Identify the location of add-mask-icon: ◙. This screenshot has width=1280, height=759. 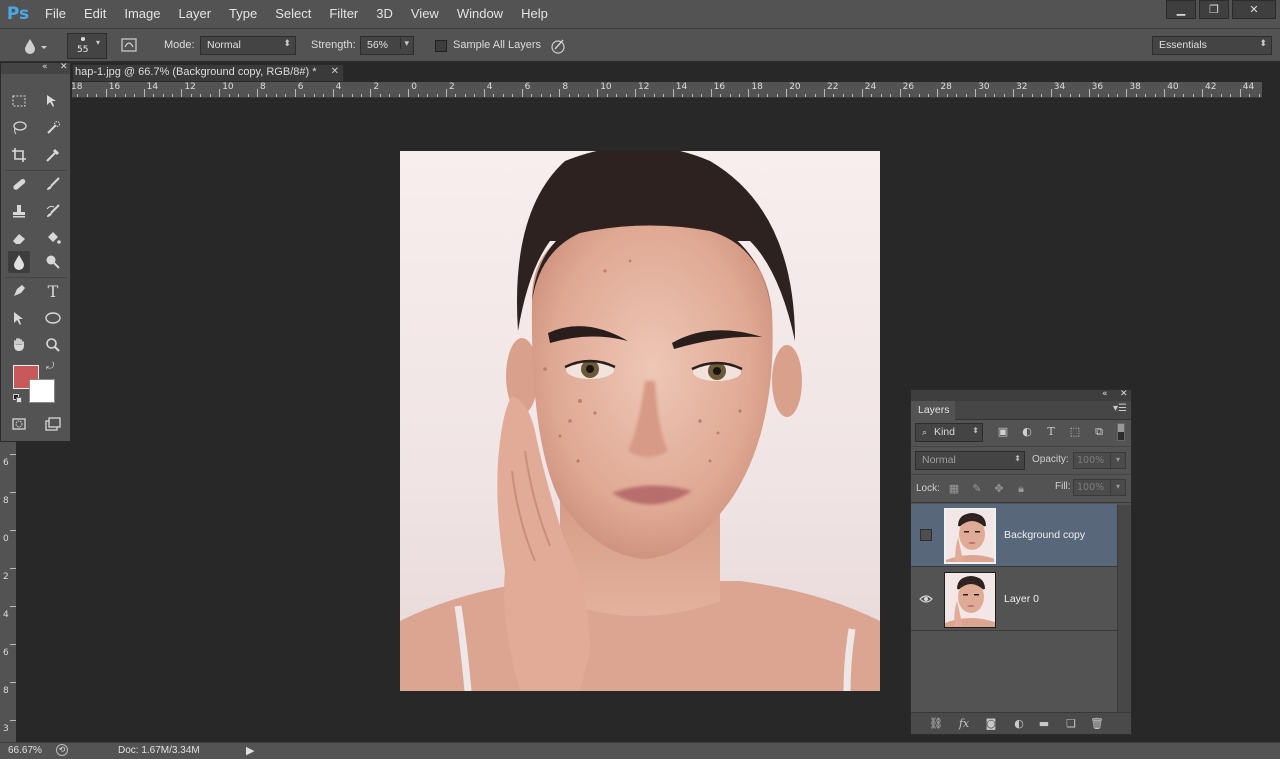
(991, 724).